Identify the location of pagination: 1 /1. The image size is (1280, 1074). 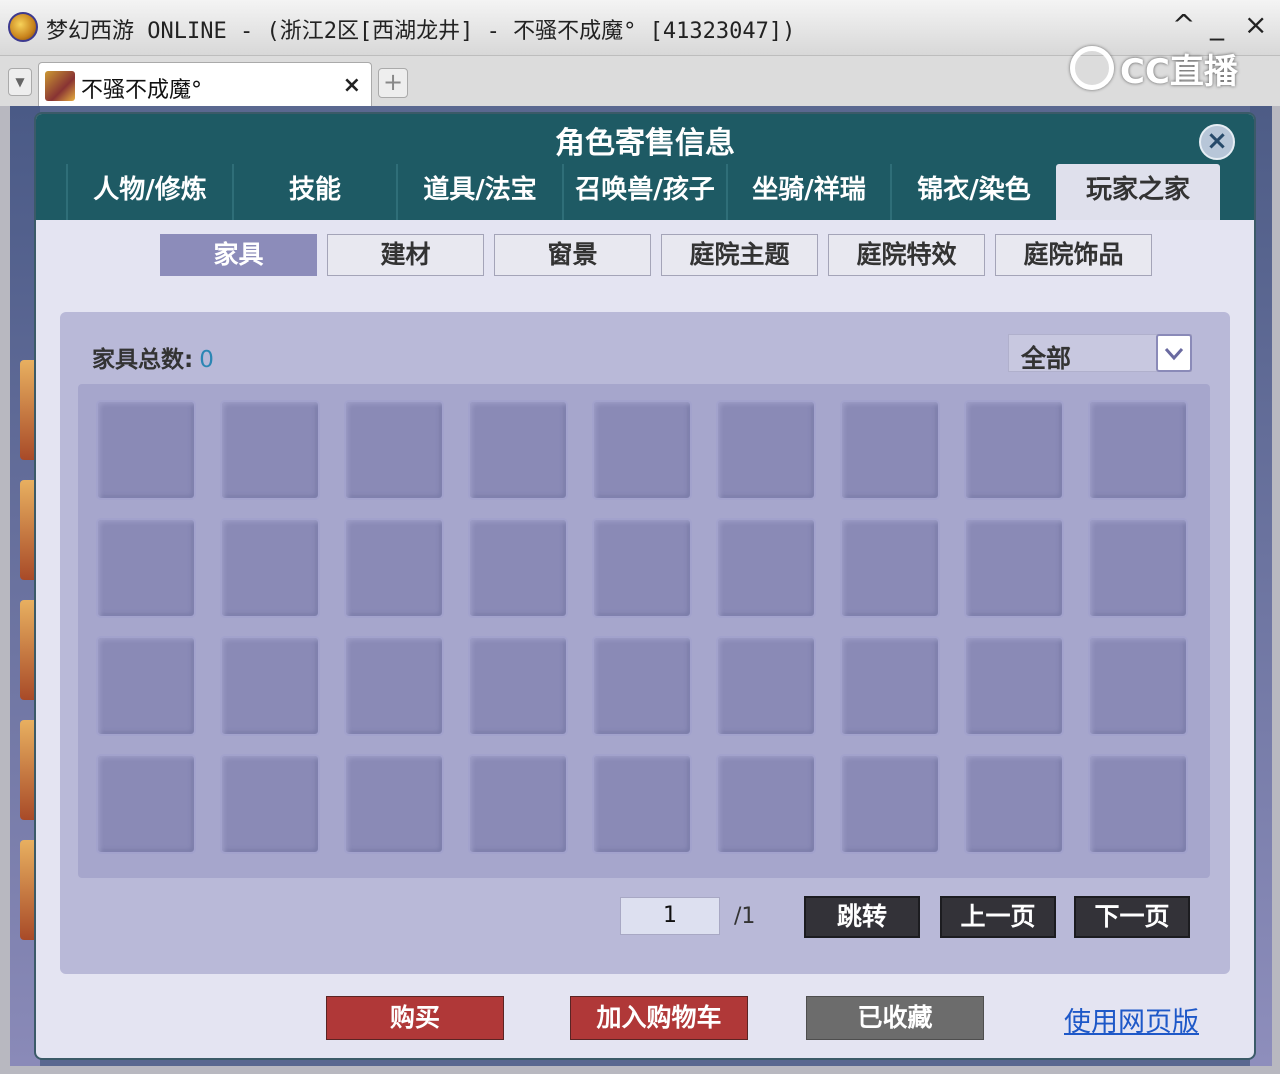
(687, 916).